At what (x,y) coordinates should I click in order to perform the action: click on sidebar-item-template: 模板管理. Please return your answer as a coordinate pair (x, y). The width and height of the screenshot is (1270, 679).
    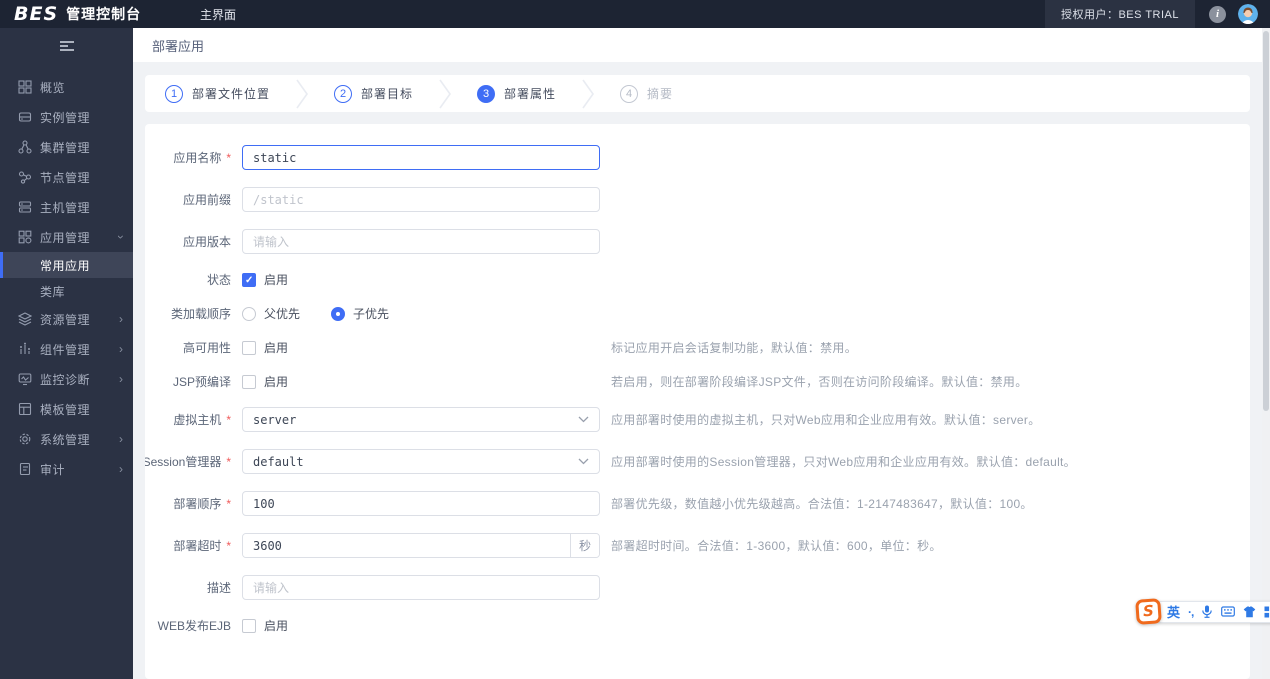
    Looking at the image, I should click on (66, 409).